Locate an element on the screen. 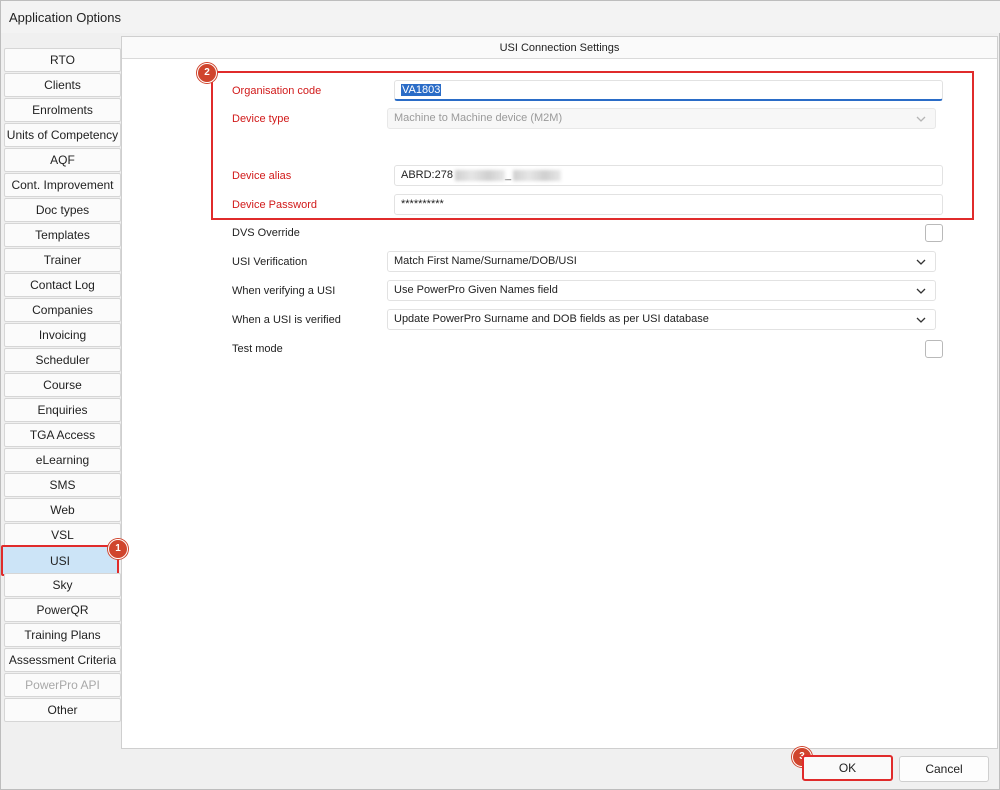 The image size is (1000, 790). sidebar-item-clients: Clients is located at coordinates (62, 85).